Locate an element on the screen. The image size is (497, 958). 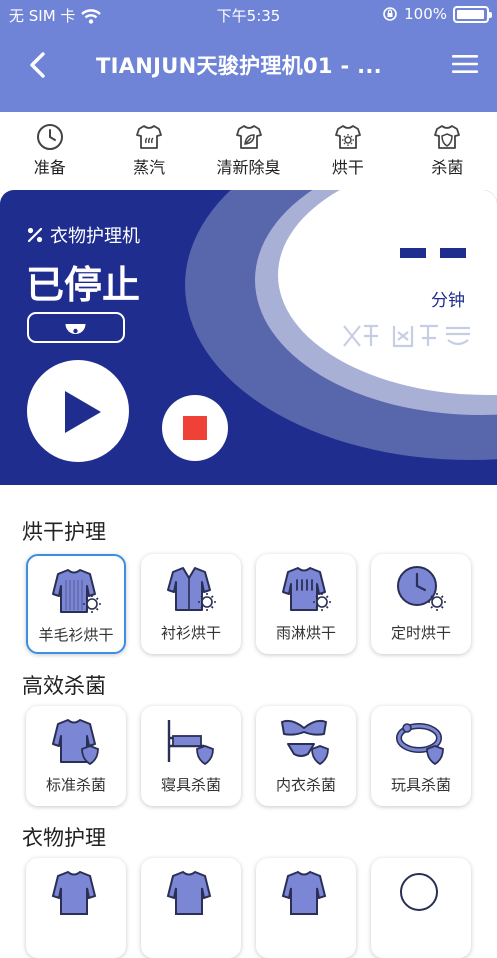
mode-tab-dry: 烘干 is located at coordinates (347, 147).